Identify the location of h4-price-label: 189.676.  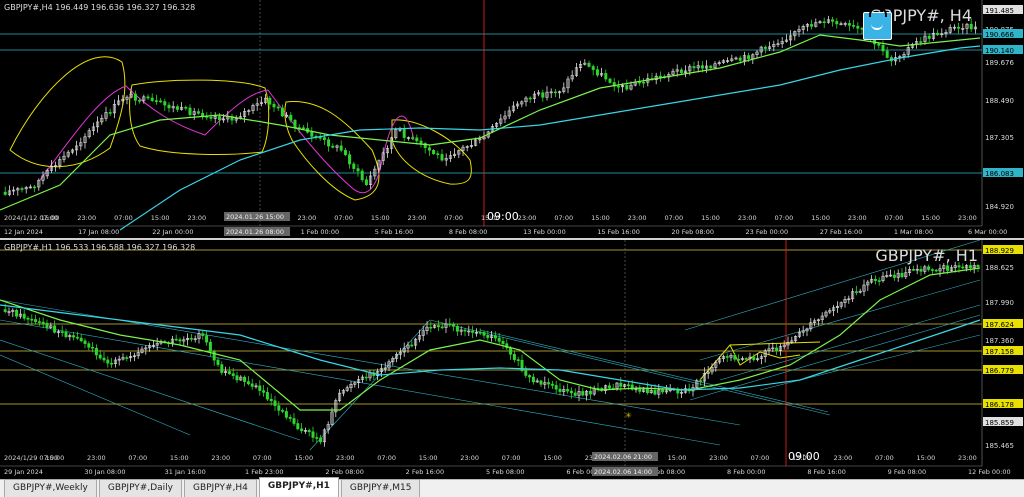
(999, 63).